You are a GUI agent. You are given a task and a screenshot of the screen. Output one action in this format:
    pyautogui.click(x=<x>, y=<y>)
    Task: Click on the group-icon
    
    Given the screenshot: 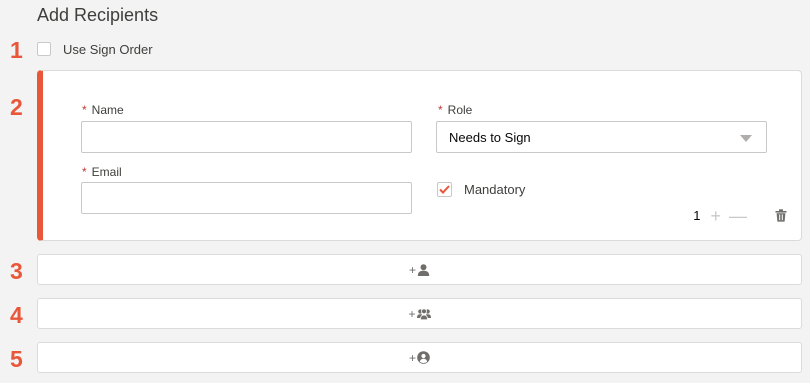 What is the action you would take?
    pyautogui.click(x=423, y=313)
    